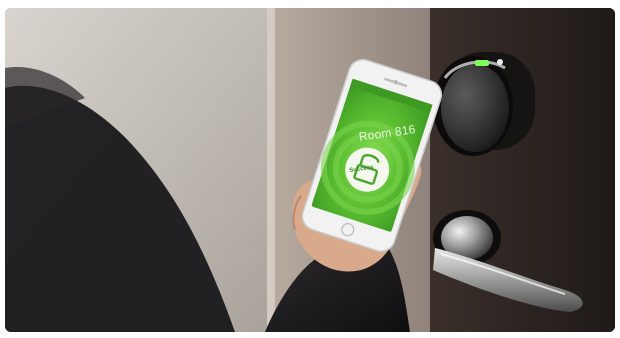 This screenshot has width=620, height=338. Describe the element at coordinates (484, 104) in the screenshot. I see `card-reader-lock` at that location.